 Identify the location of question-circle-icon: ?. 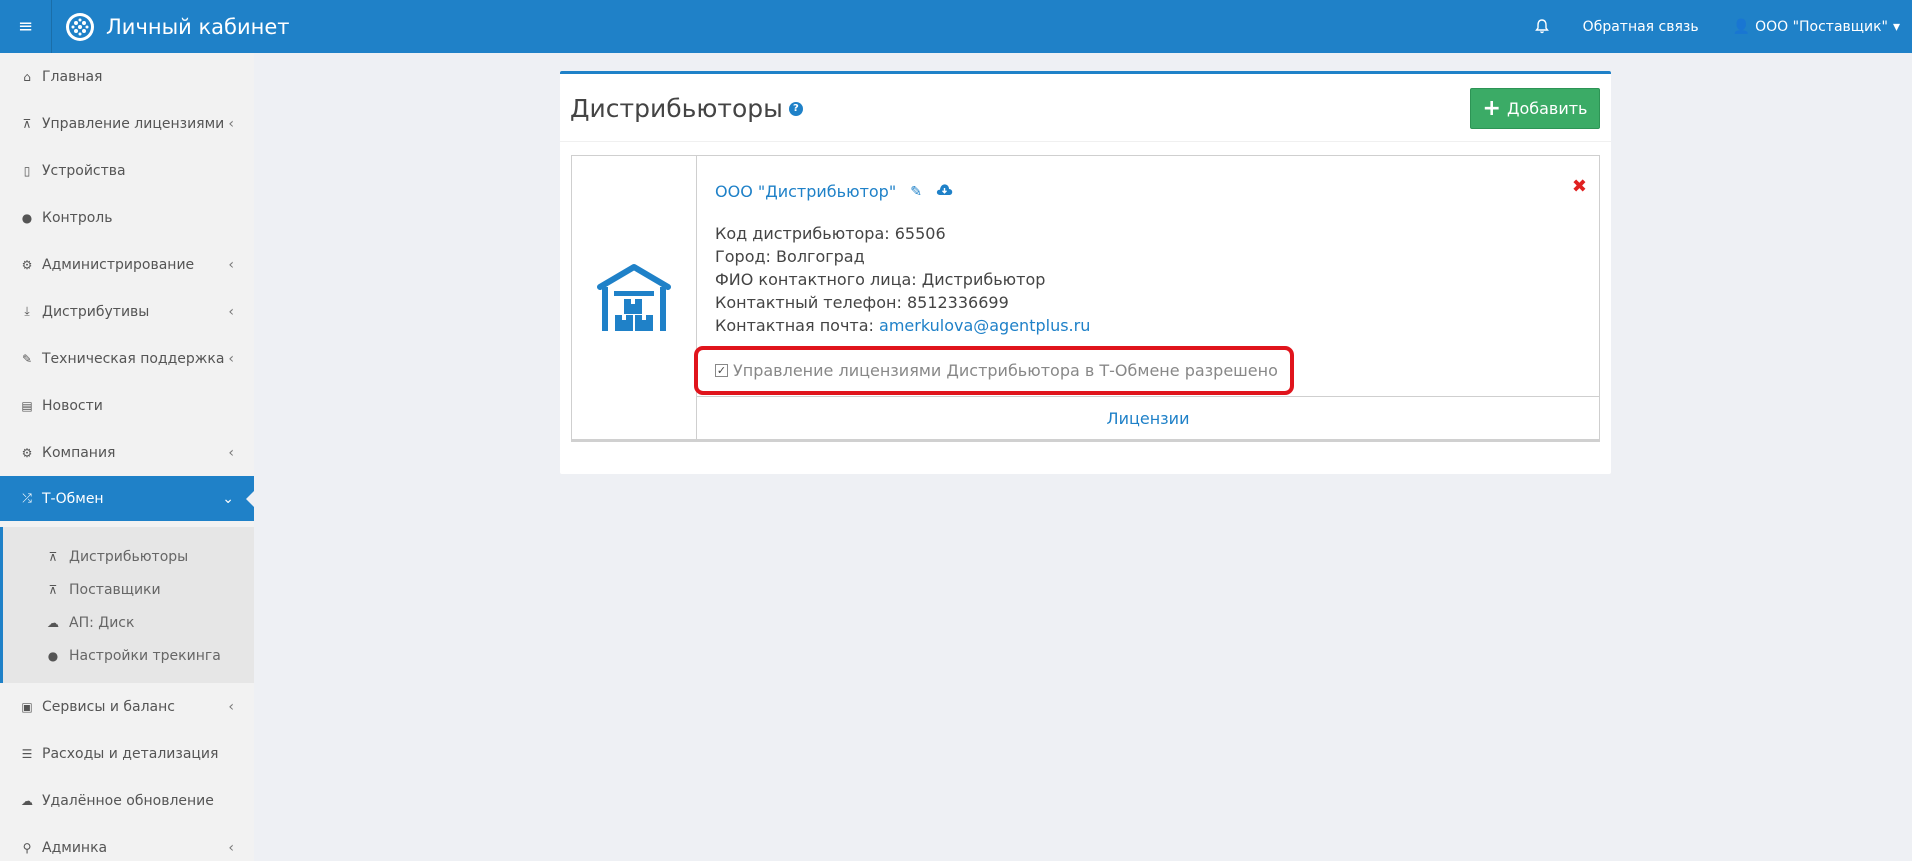
(795, 108).